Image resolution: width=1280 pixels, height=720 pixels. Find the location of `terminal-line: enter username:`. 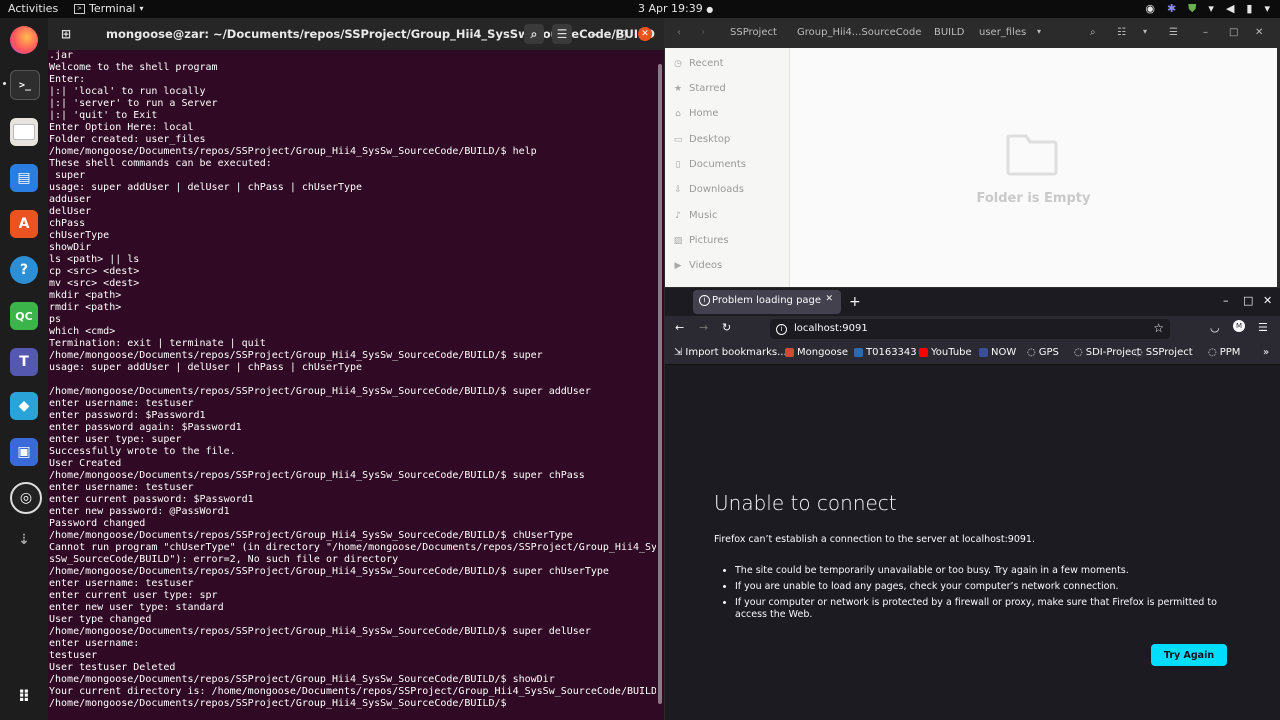

terminal-line: enter username: is located at coordinates (94, 643).